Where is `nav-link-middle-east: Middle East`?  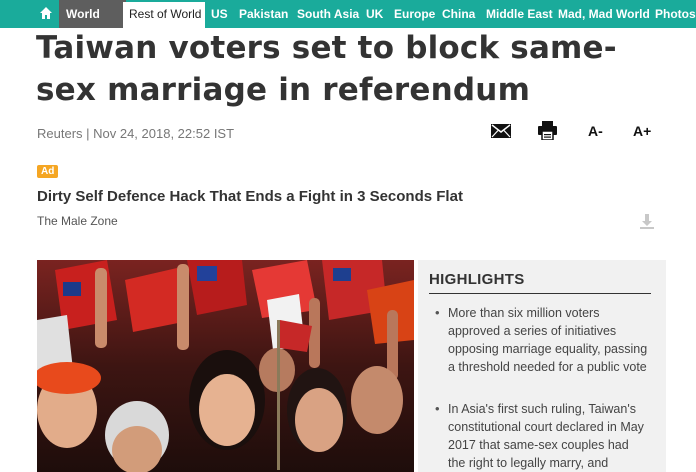 nav-link-middle-east: Middle East is located at coordinates (519, 14).